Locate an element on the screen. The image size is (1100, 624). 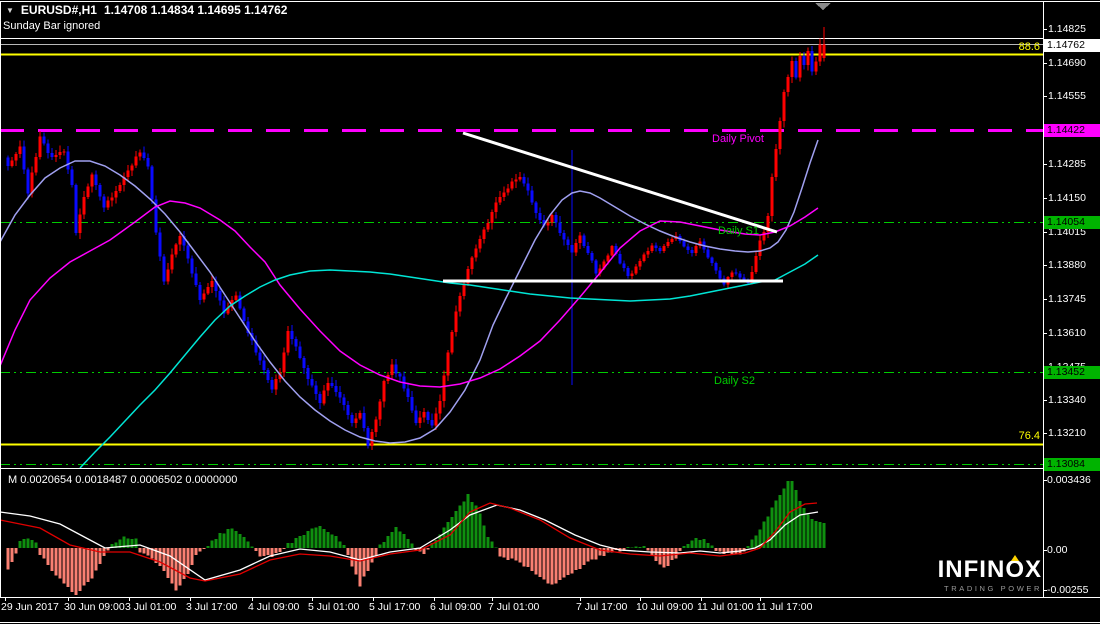
symbol-dropdown-arrow-icon: ▼ is located at coordinates (10, 10).